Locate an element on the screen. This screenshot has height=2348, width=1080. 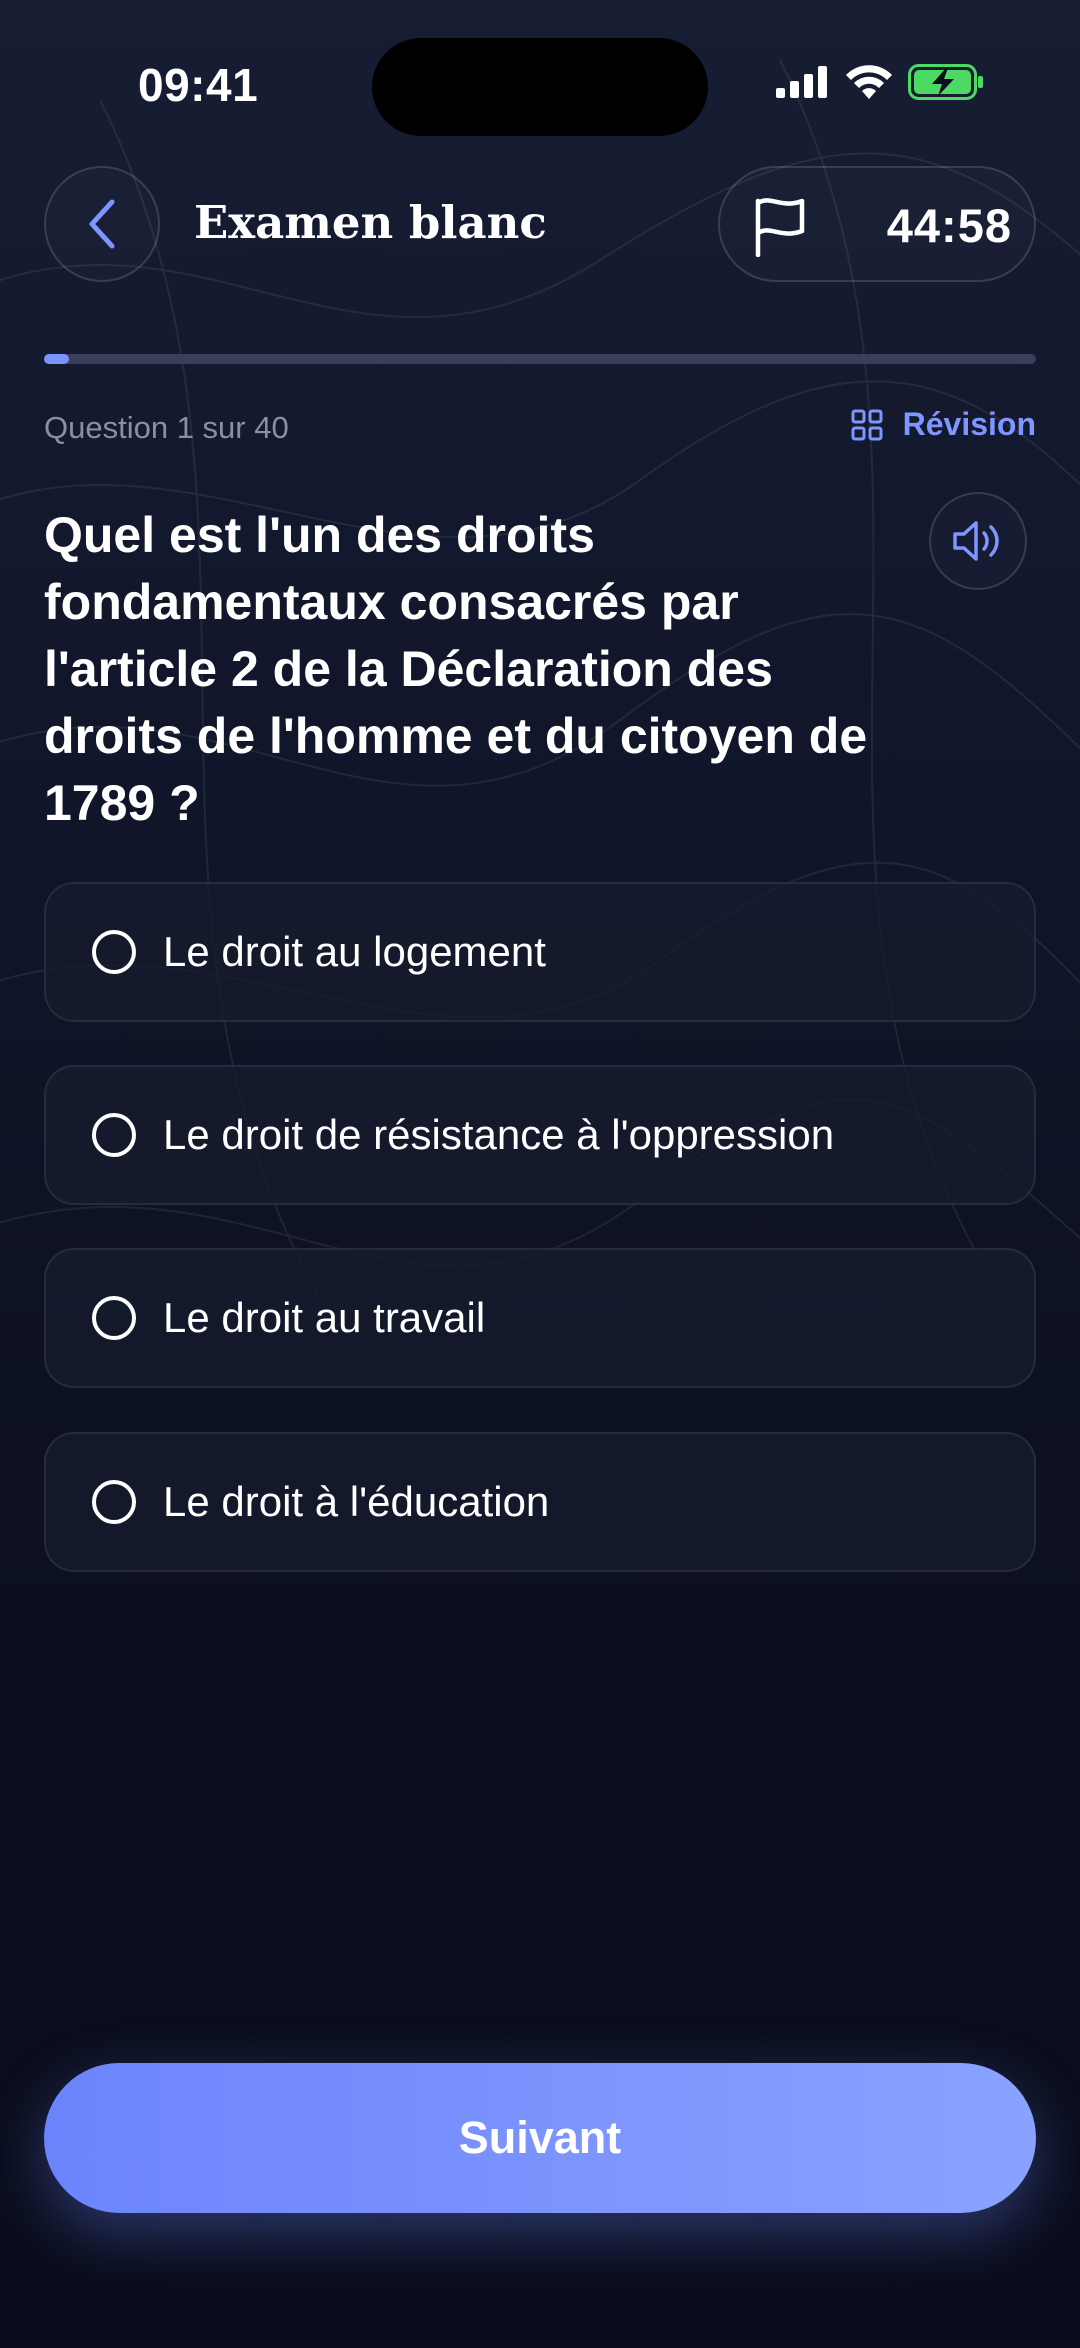
status-time: 09:41 is located at coordinates (198, 85).